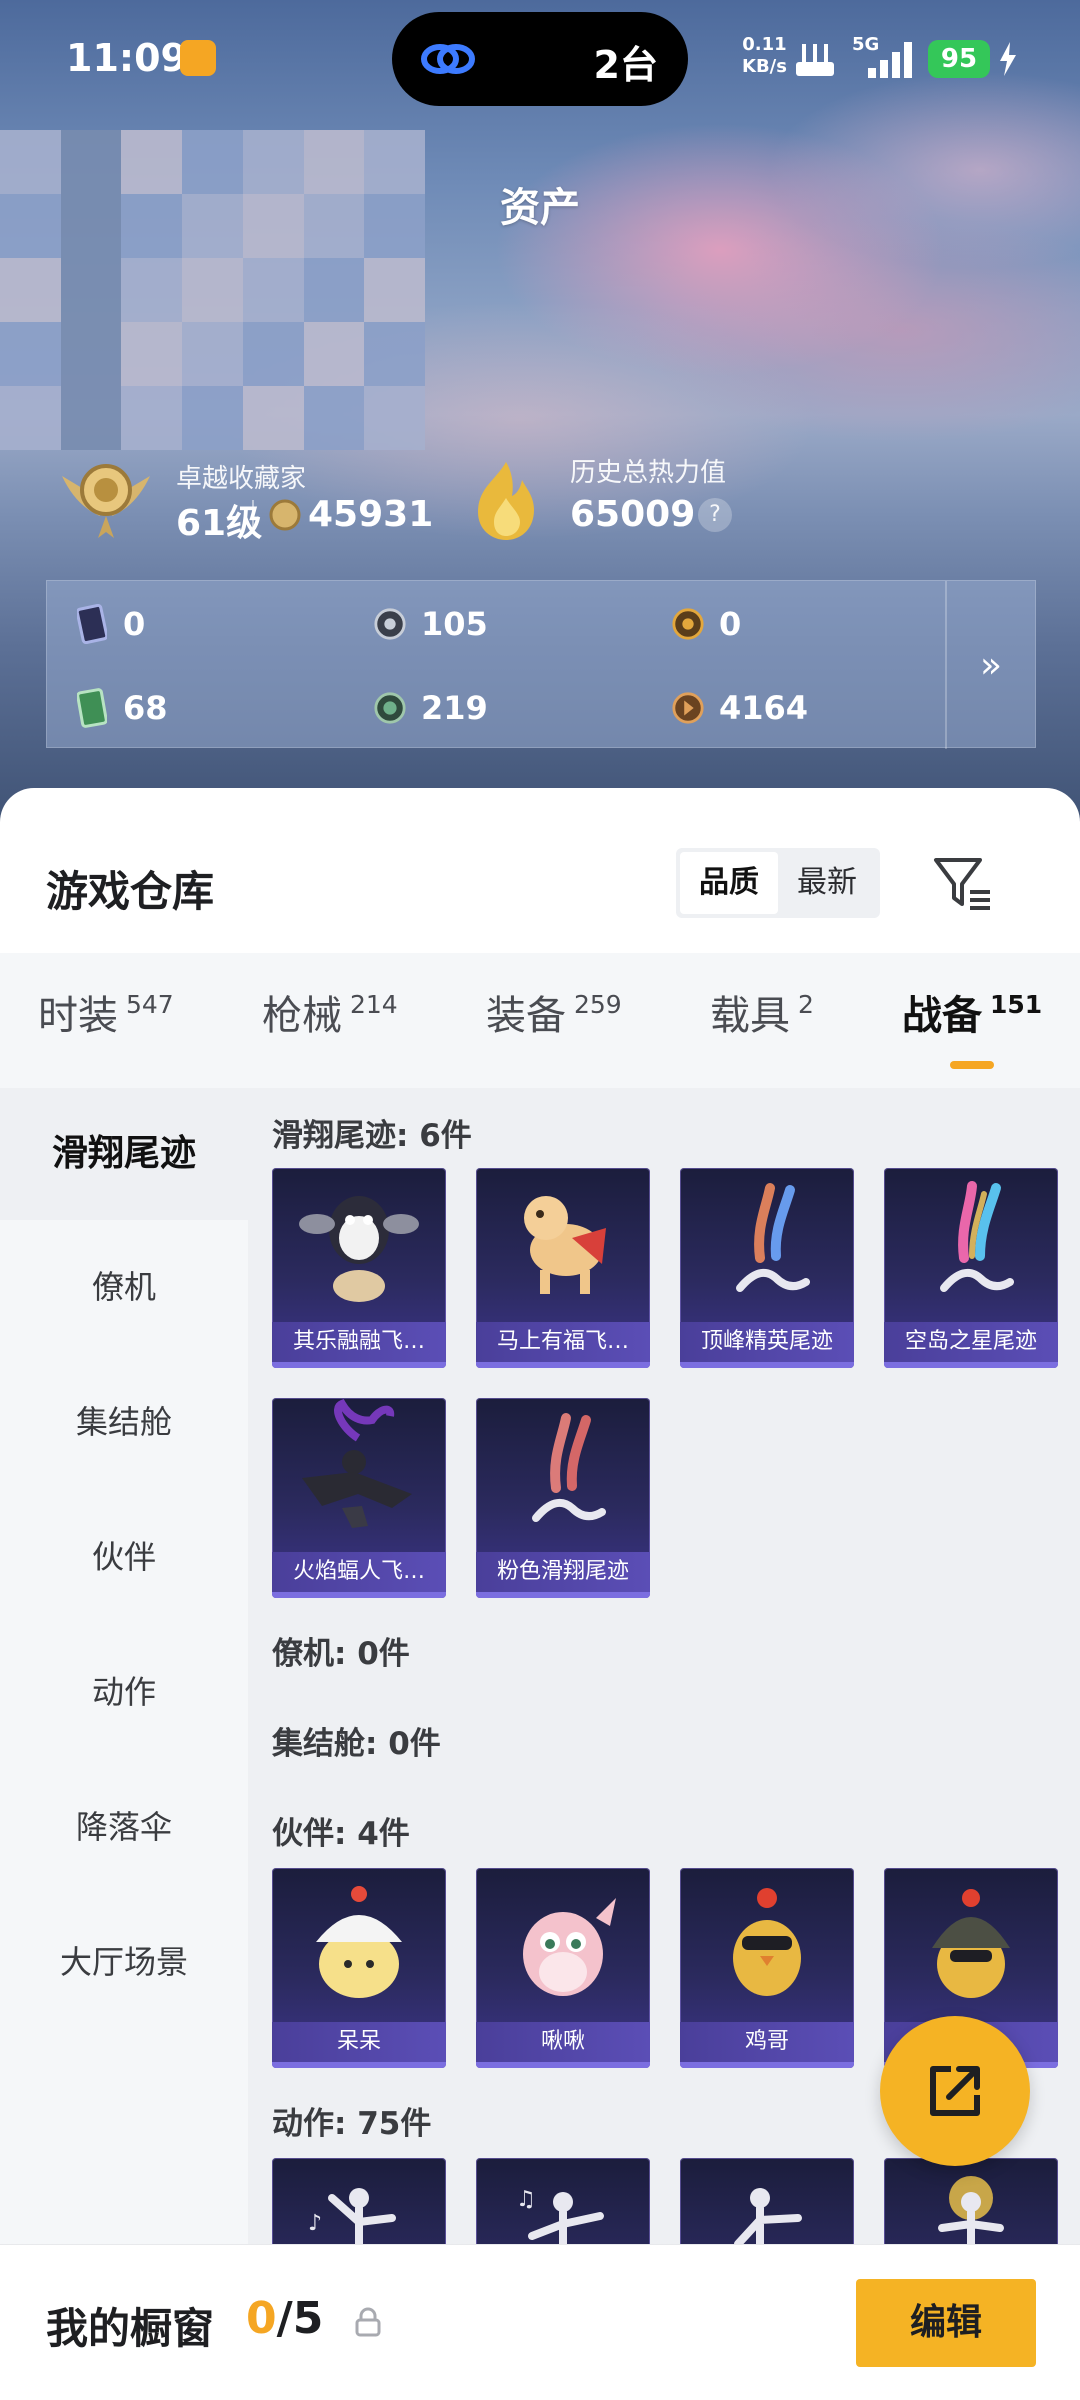  Describe the element at coordinates (124, 1422) in the screenshot. I see `sidebar-item-rally-pod: 集结舱` at that location.